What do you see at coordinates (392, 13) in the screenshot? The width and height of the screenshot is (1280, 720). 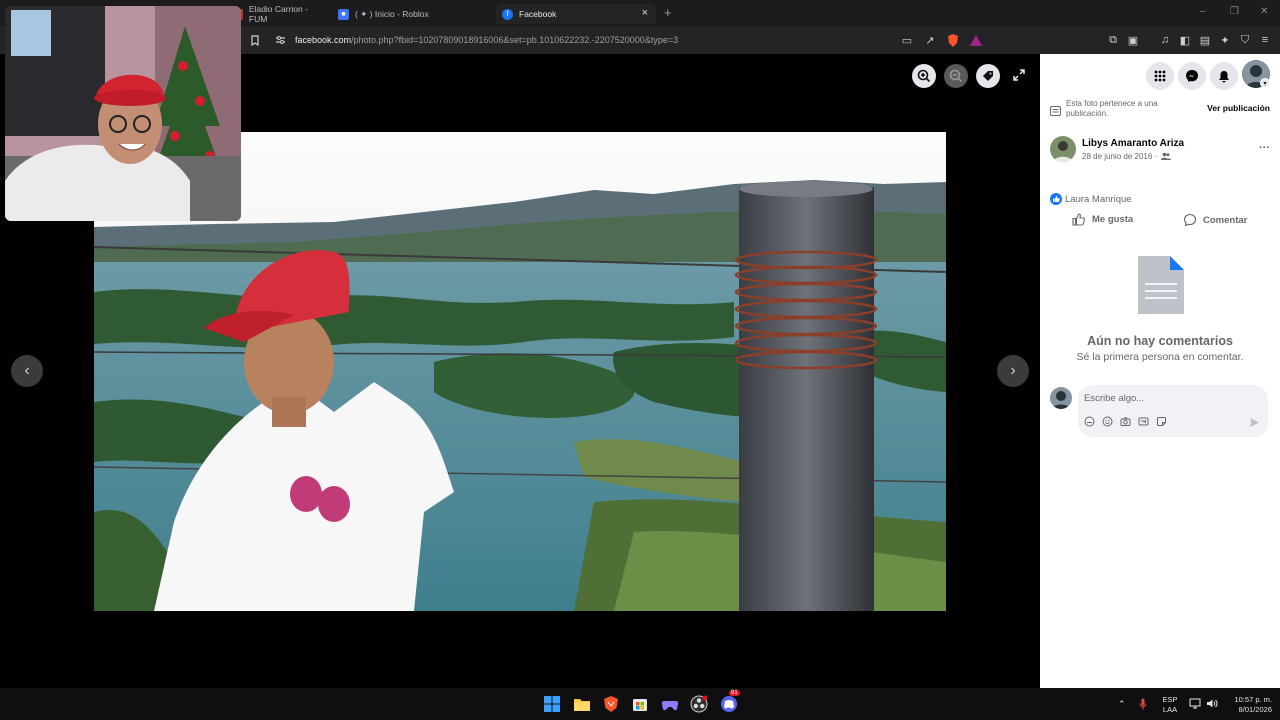 I see `tab-label: ( ✦ ) Inicio - Roblox` at bounding box center [392, 13].